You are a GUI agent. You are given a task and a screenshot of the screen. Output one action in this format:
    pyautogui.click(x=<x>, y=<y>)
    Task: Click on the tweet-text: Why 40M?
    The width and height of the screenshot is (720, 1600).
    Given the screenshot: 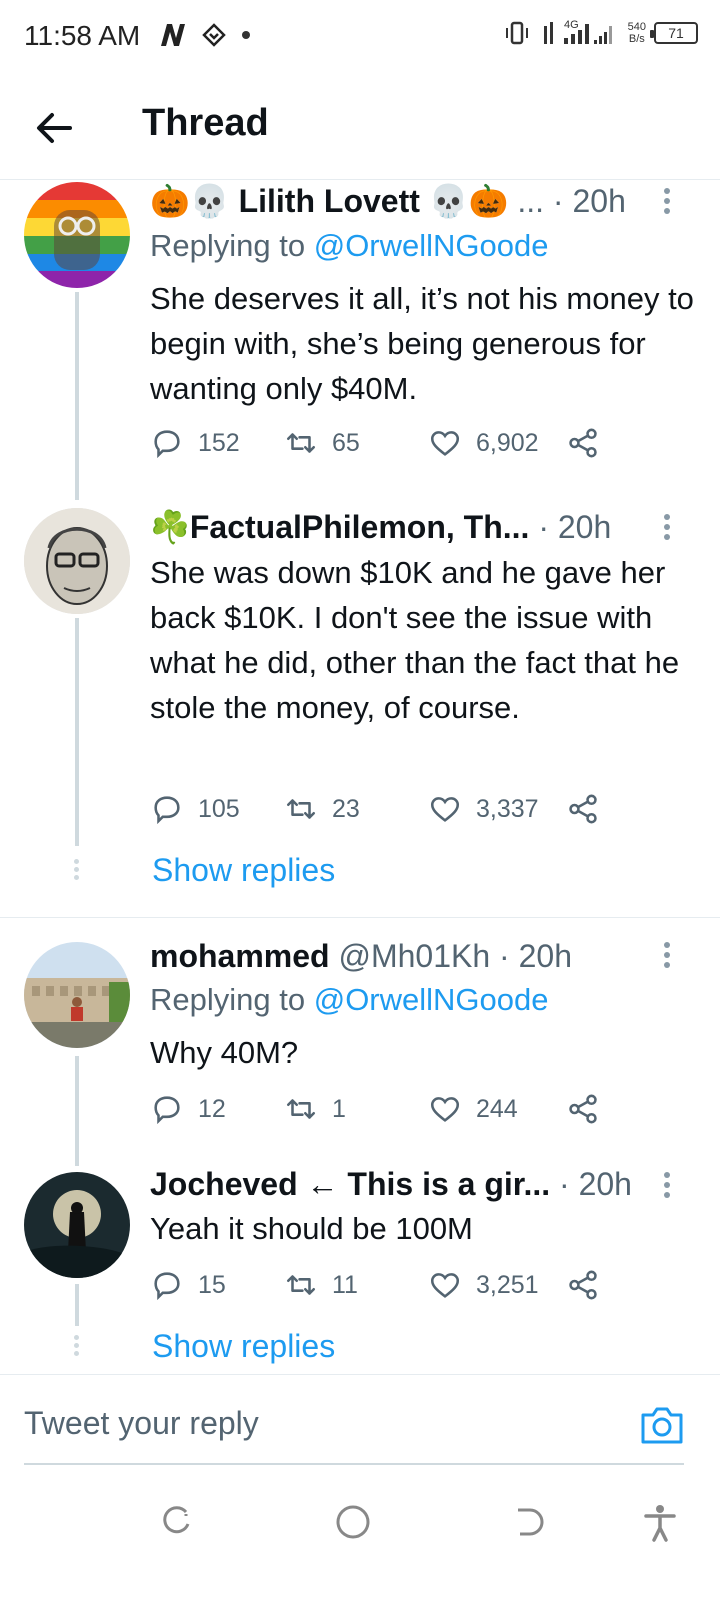 What is the action you would take?
    pyautogui.click(x=224, y=1052)
    